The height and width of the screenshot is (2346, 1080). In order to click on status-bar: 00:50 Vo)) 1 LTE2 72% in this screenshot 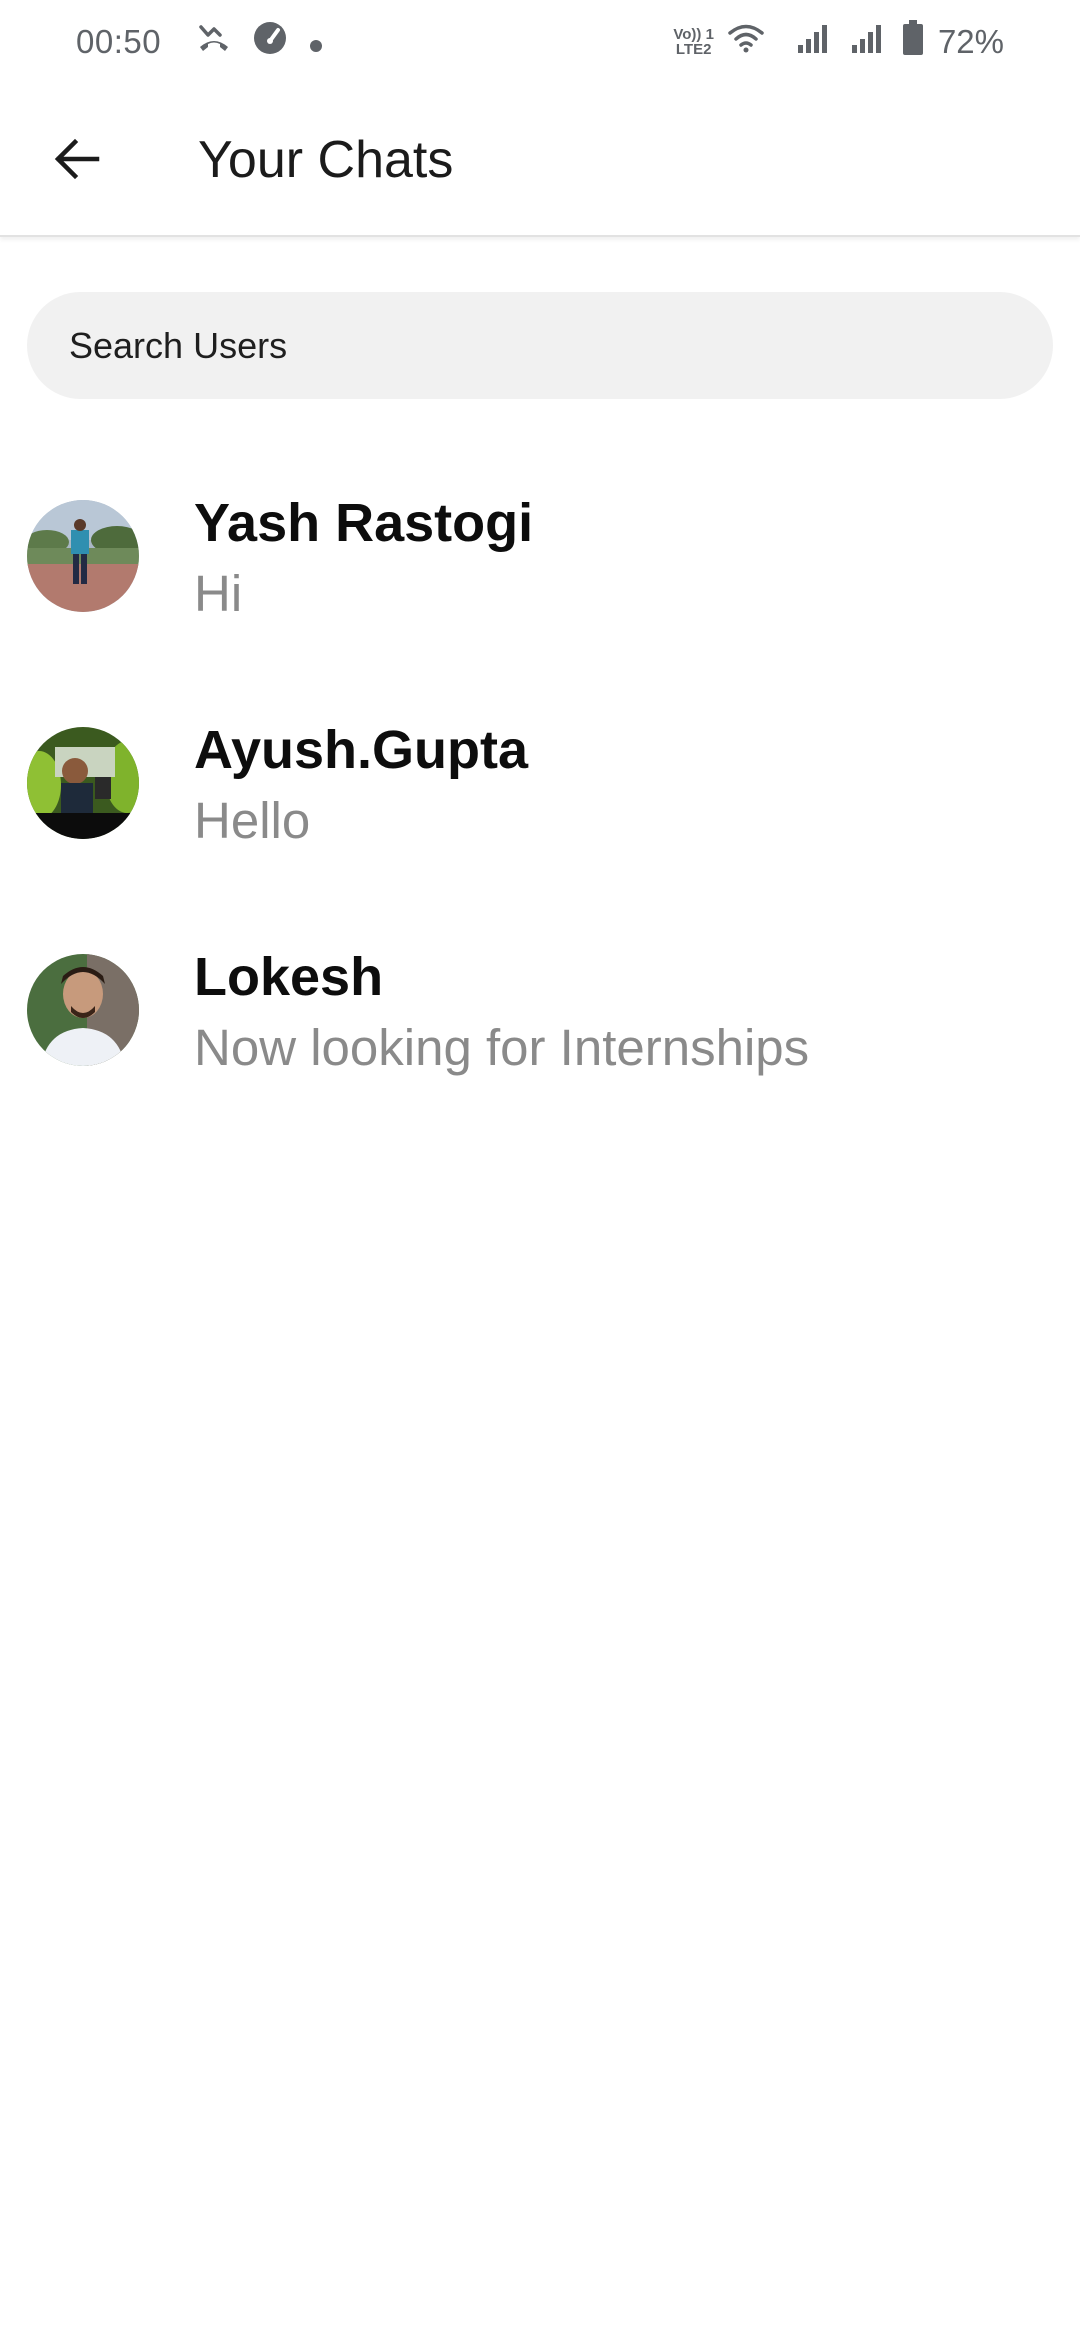, I will do `click(540, 42)`.